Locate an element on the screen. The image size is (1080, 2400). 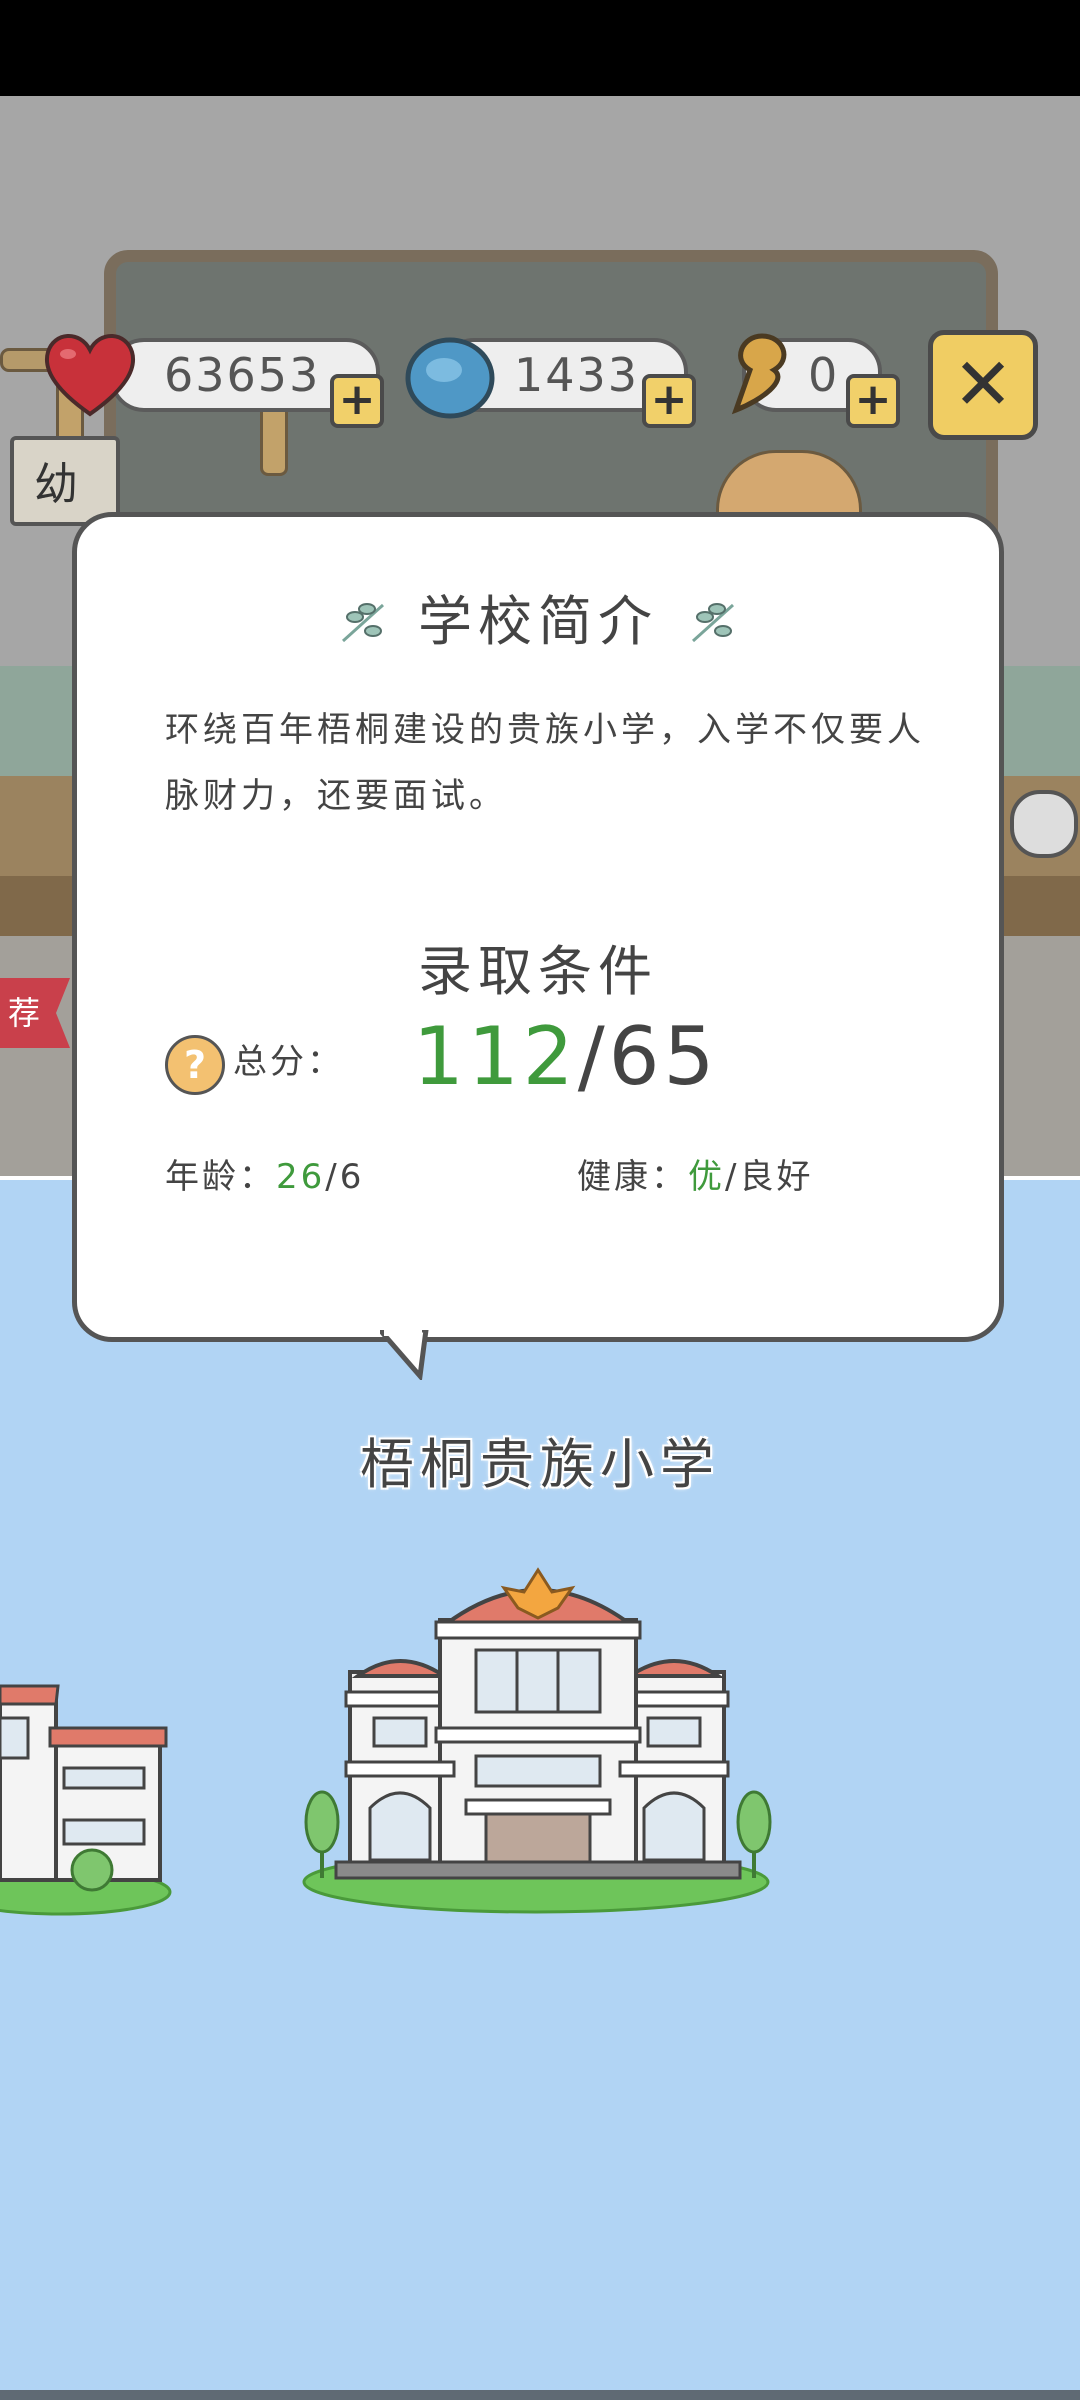
health-requirement: 健康：优/良好 is located at coordinates (695, 1177).